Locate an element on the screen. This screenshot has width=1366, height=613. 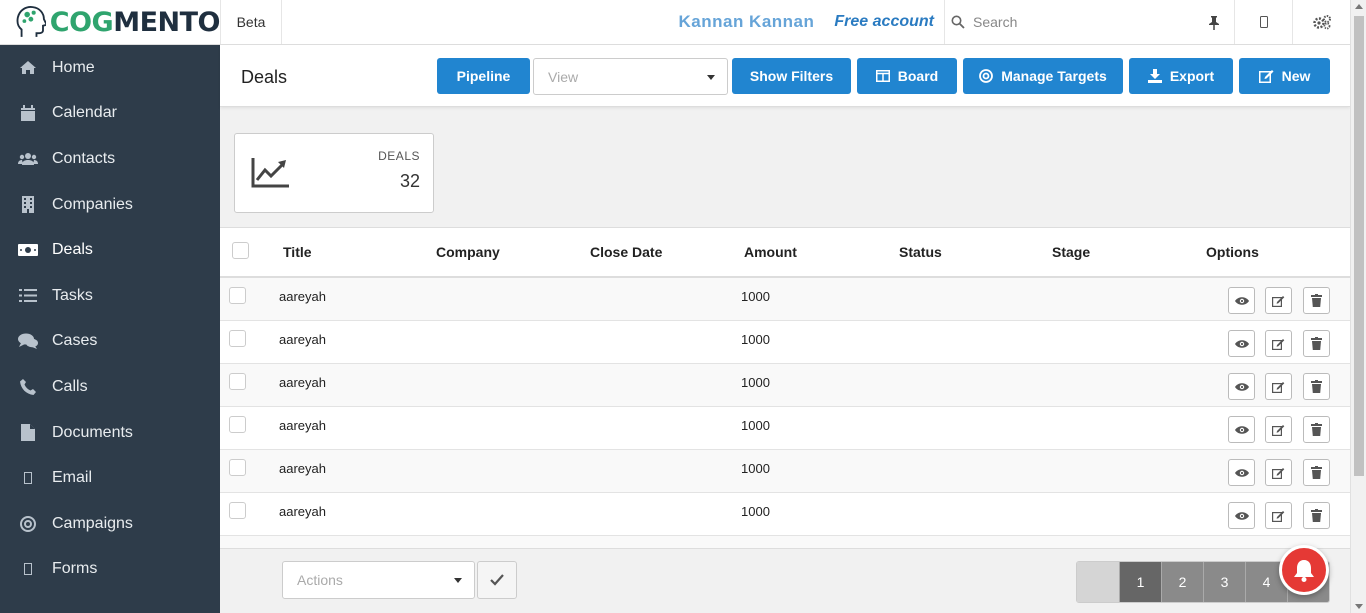
export-button: Export is located at coordinates (1181, 76).